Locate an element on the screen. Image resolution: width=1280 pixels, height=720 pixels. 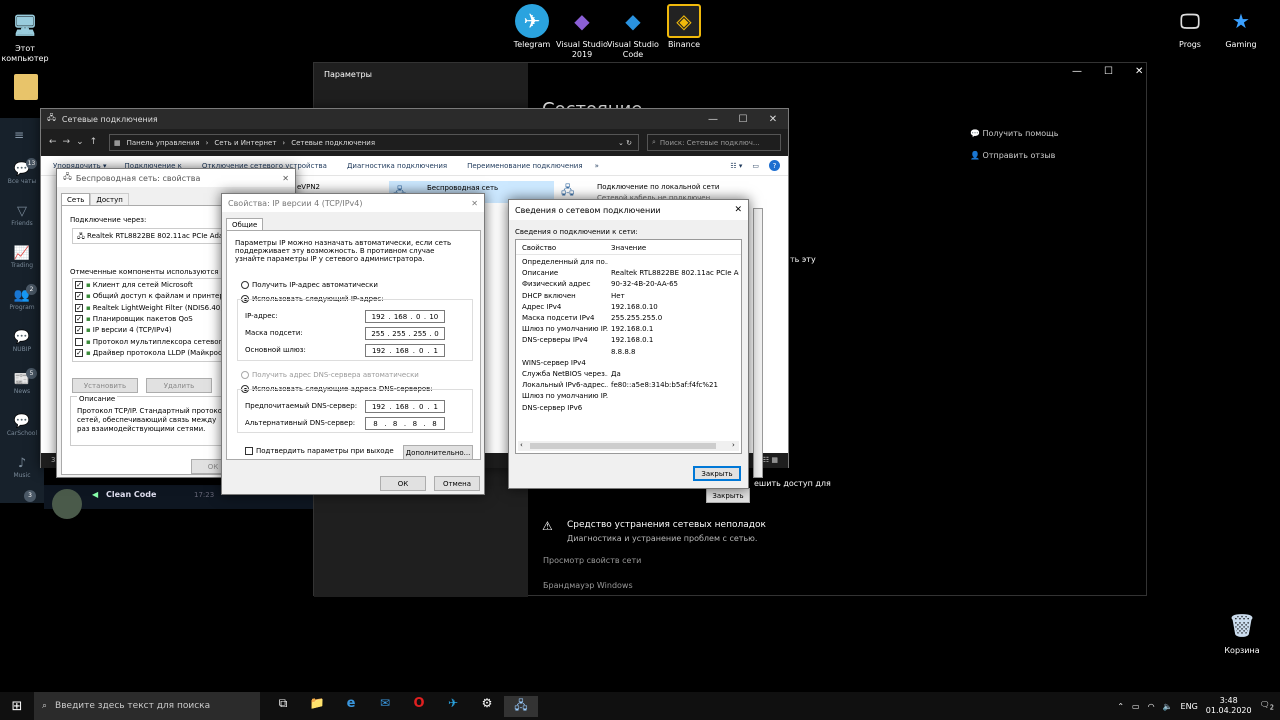
battery-icon: ▭ is located at coordinates (1136, 706).